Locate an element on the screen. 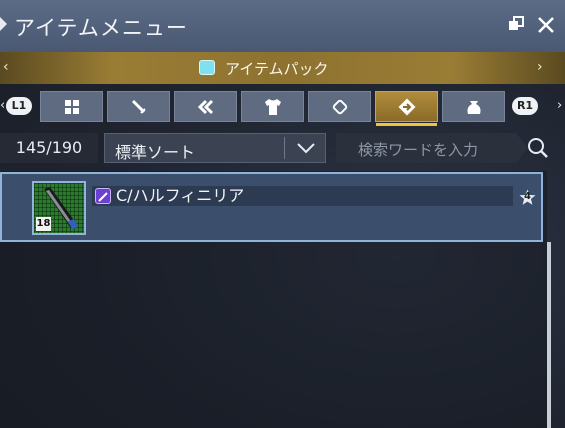 The image size is (565, 428). sort-dropdown: 標準ソート is located at coordinates (215, 148).